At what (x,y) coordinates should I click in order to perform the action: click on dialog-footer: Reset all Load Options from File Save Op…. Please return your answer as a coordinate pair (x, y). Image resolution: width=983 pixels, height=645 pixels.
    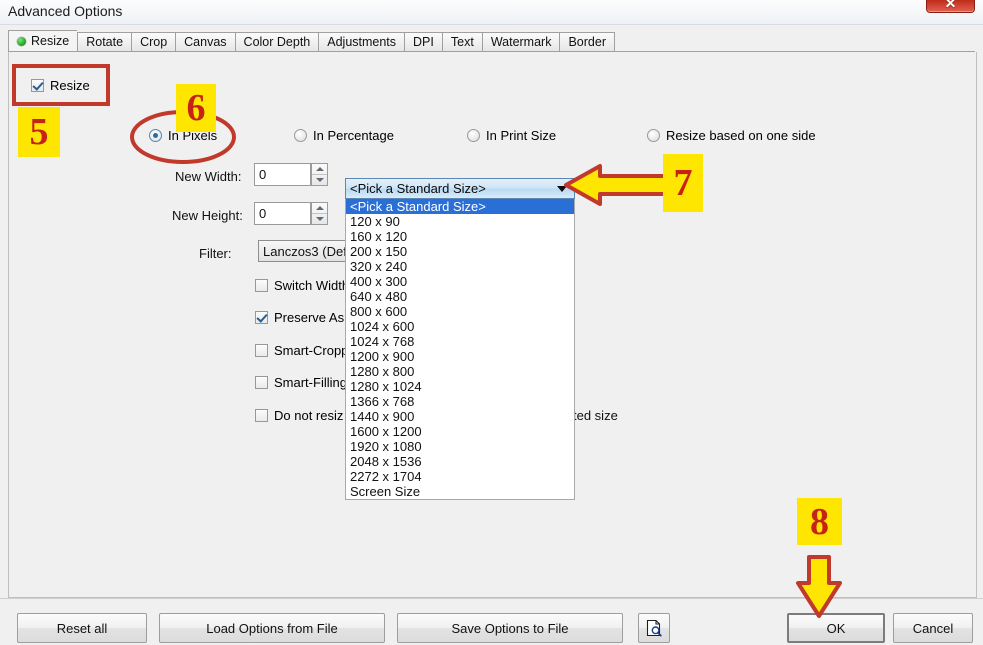
    Looking at the image, I should click on (491, 621).